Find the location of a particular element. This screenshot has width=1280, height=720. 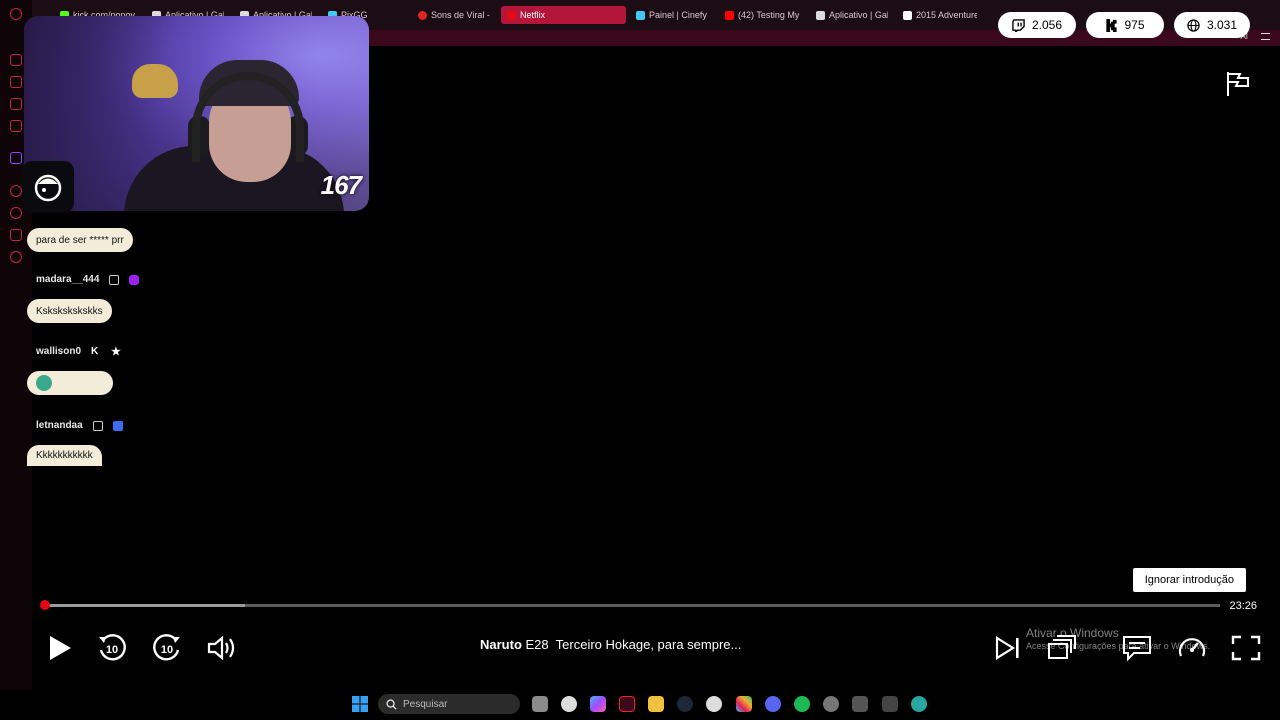

play-button is located at coordinates (60, 648).